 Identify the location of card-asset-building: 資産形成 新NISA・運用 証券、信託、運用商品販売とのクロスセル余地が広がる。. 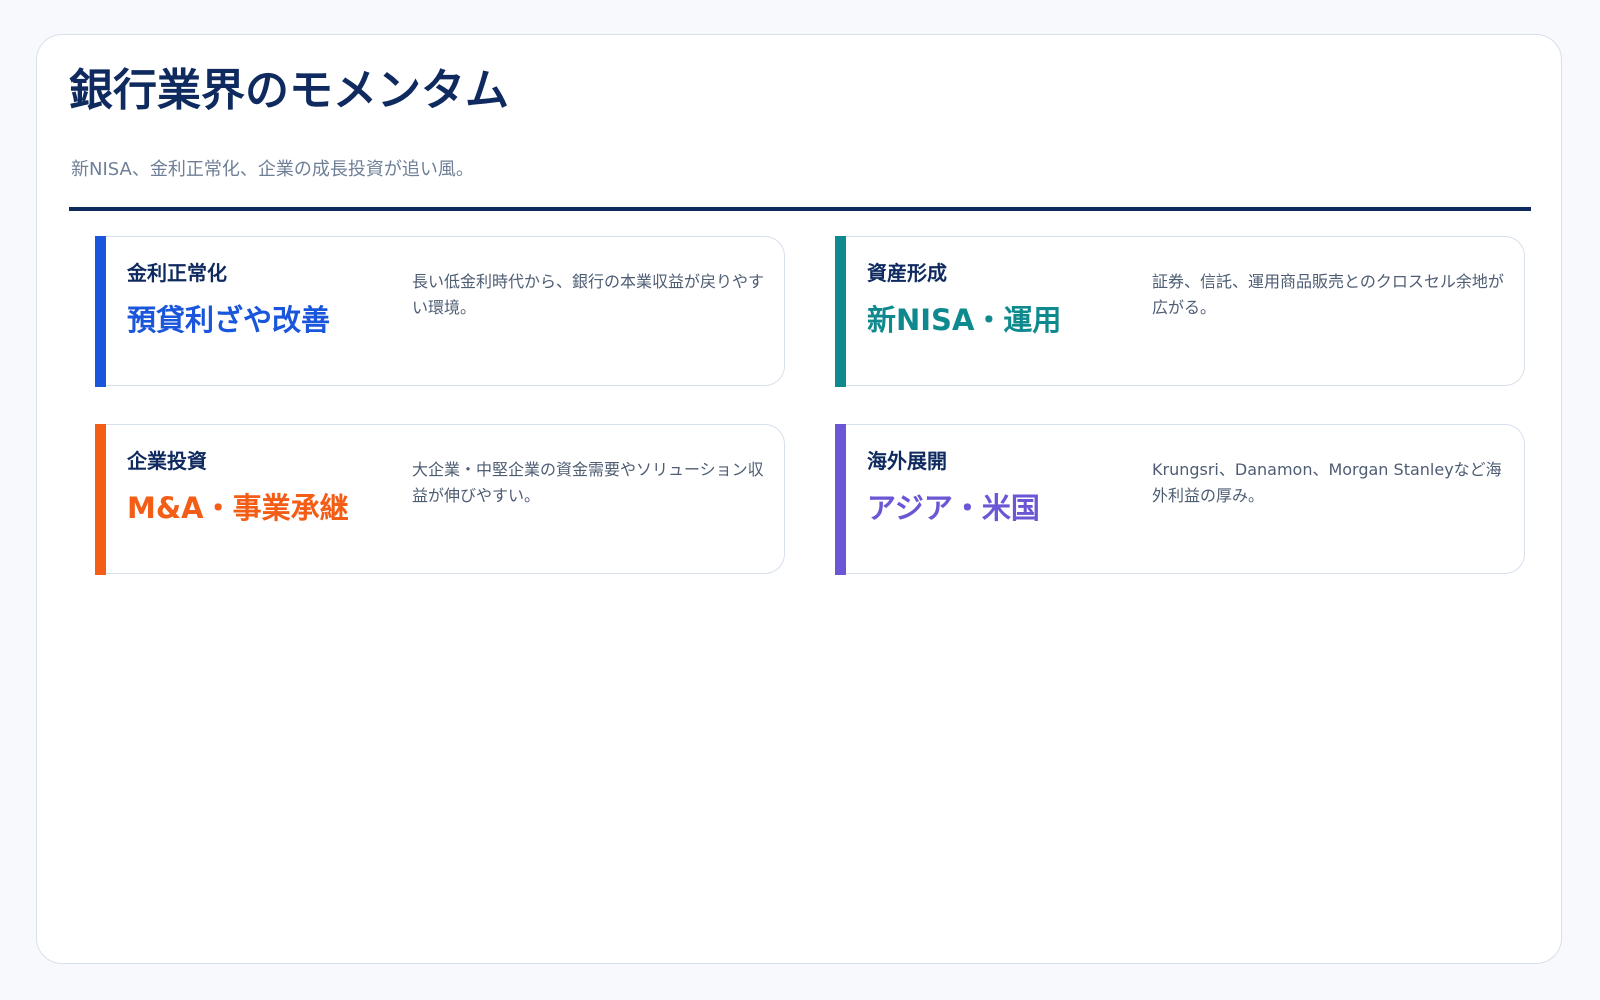
(1180, 311).